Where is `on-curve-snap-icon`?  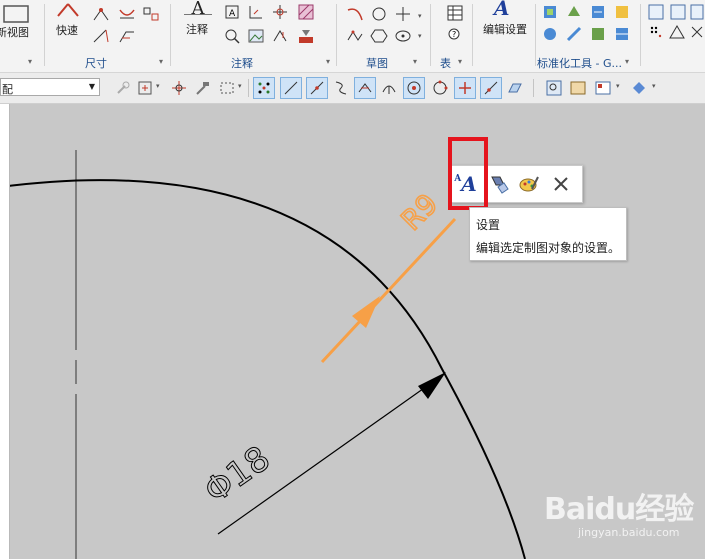 on-curve-snap-icon is located at coordinates (491, 88).